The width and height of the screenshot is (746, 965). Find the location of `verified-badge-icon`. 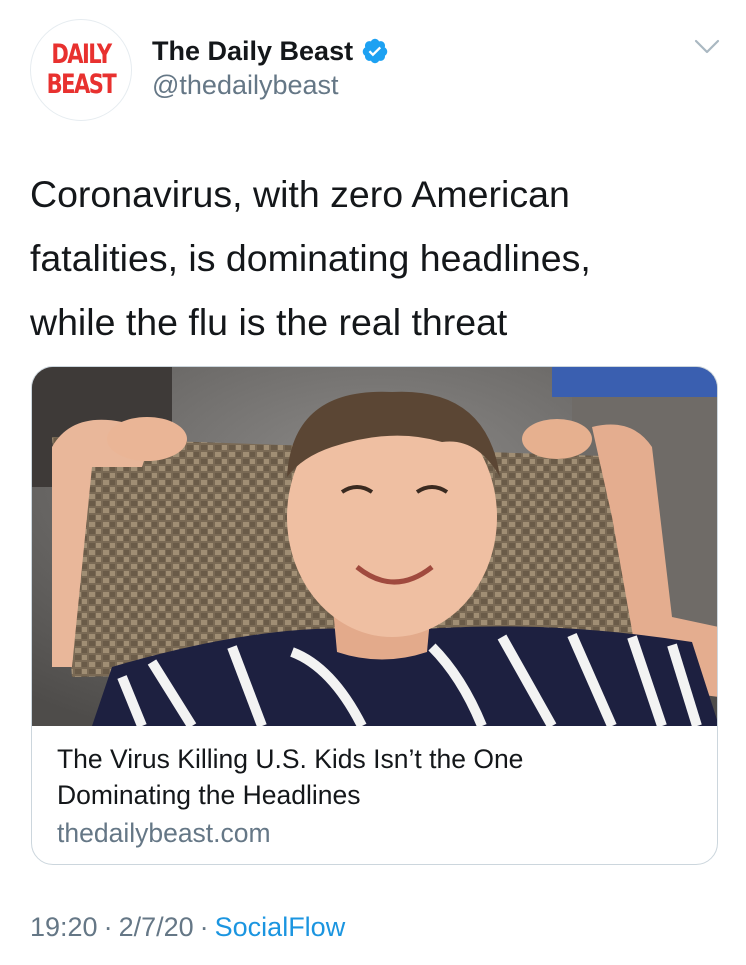

verified-badge-icon is located at coordinates (375, 51).